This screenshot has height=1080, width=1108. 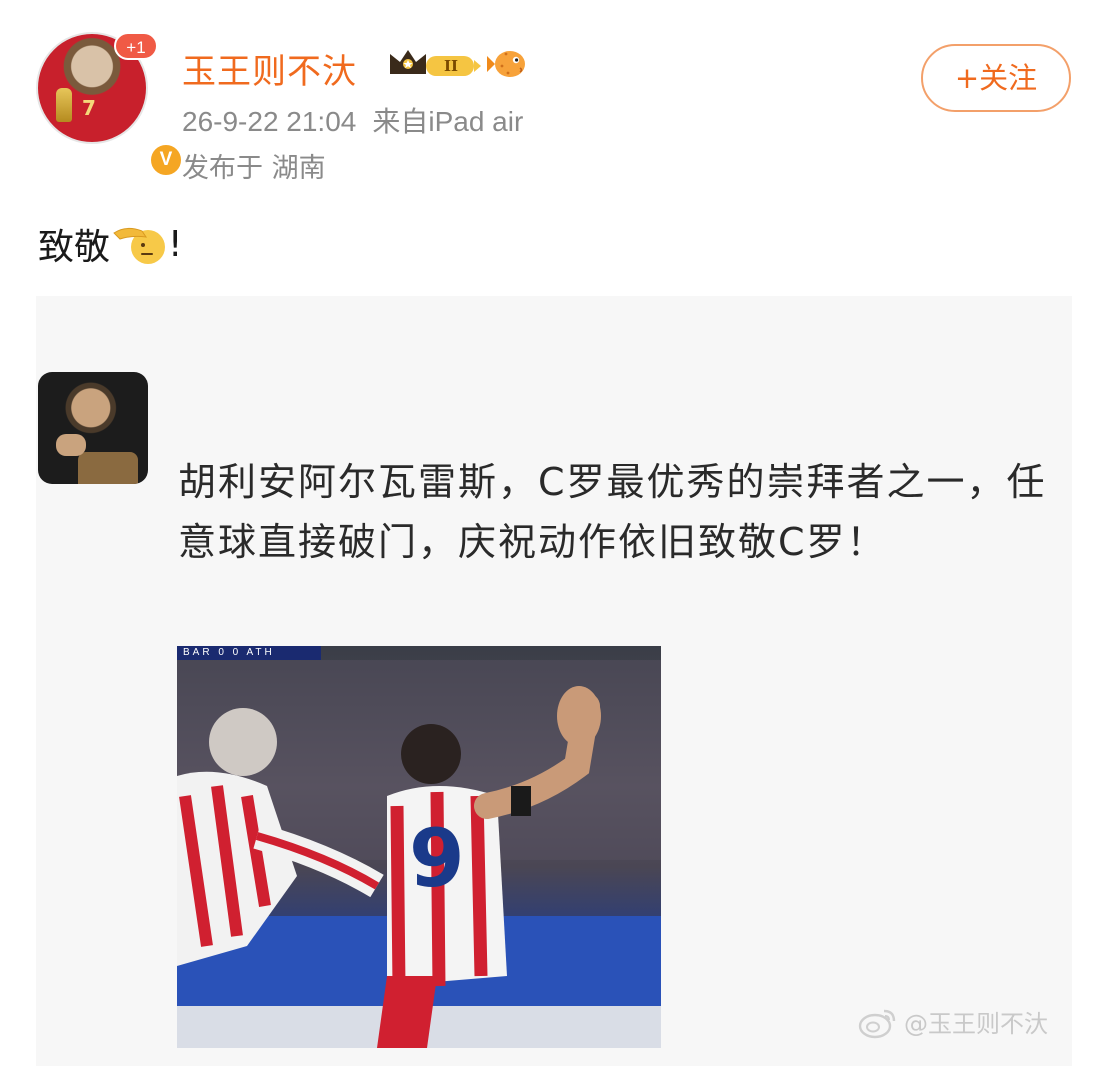 I want to click on image-caption: 胡利安阿尔瓦雷斯，C罗最优秀的崇拜者之一，任意球直接破门，庆祝动作依旧致敬C罗！, so click(x=612, y=512).